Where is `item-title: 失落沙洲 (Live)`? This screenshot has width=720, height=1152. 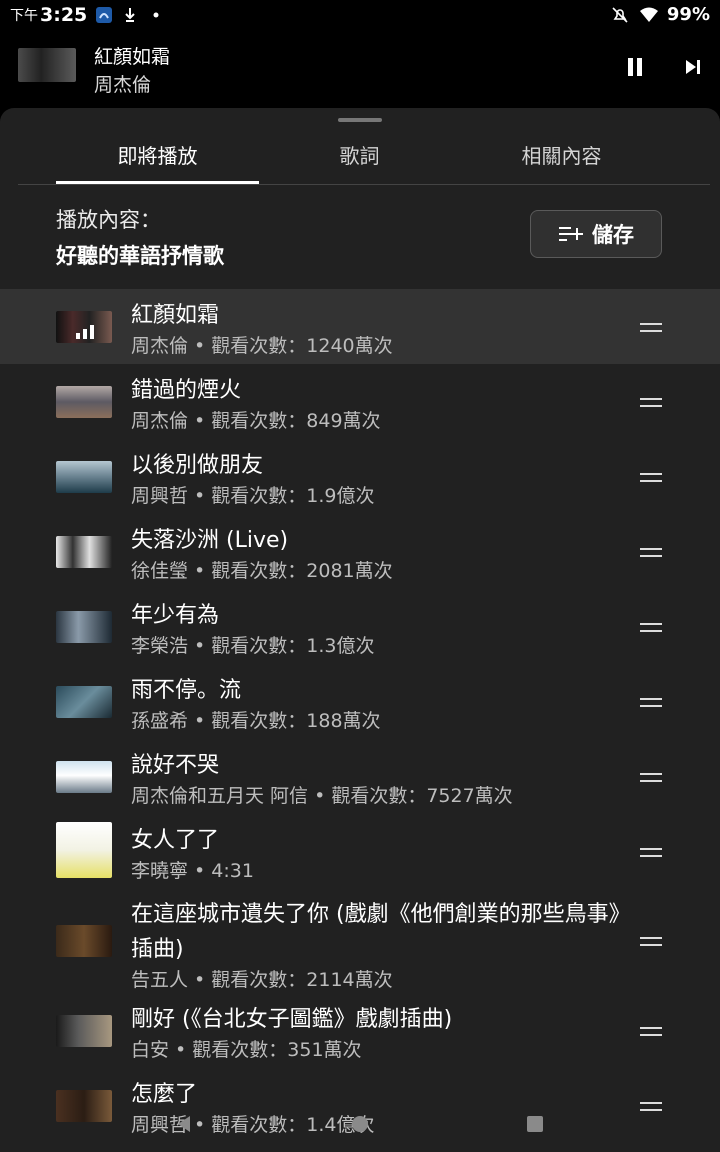 item-title: 失落沙洲 (Live) is located at coordinates (210, 540).